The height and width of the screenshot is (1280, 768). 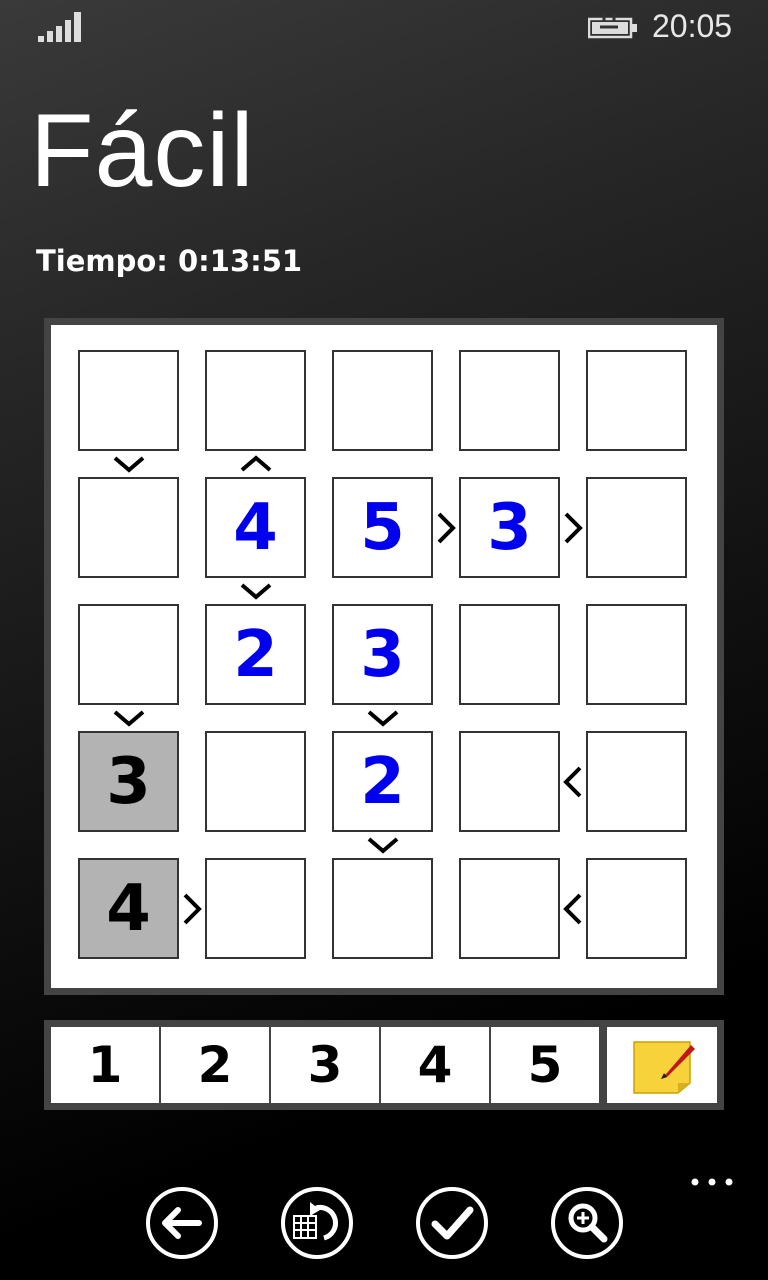 I want to click on more-options-button, so click(x=712, y=1182).